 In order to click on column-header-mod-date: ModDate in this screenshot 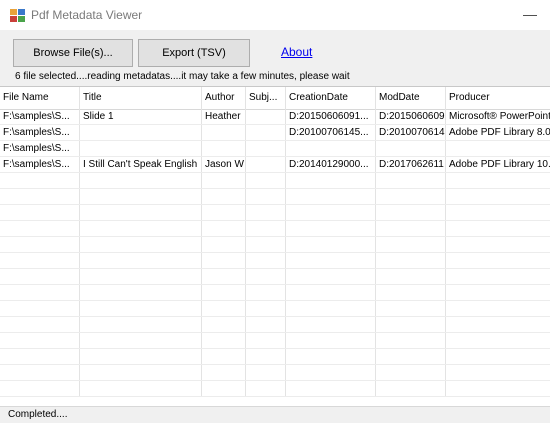, I will do `click(411, 98)`.